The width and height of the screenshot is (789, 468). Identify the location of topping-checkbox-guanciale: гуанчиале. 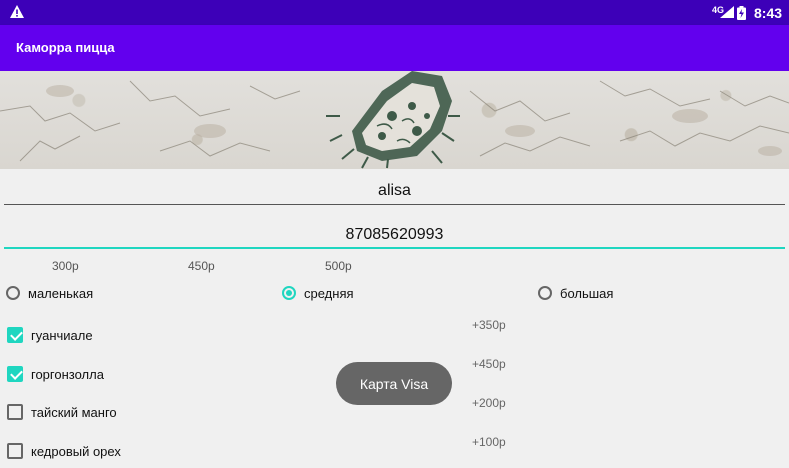
(50, 335).